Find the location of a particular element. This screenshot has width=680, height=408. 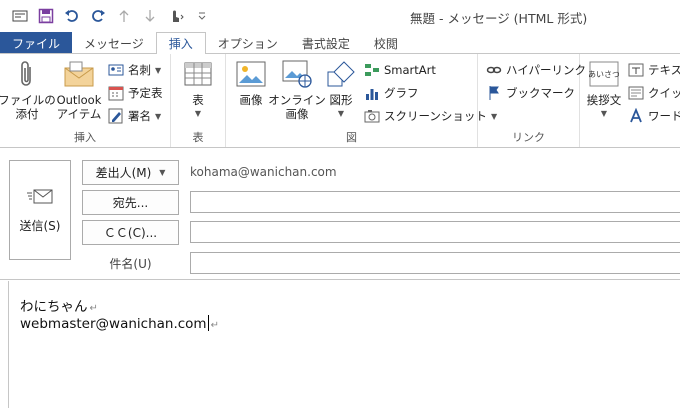

body-line: webmaster@wanichan.com ↵ is located at coordinates (119, 323).